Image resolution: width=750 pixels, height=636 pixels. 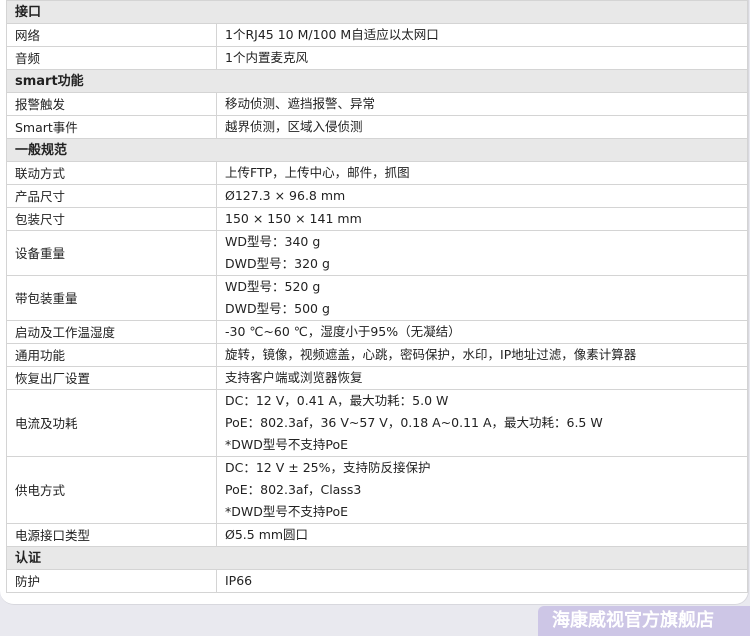 I want to click on spec-row: 启动及工作温湿度 -30 ℃~60 ℃，湿度小于95%（无凝结）, so click(x=377, y=332).